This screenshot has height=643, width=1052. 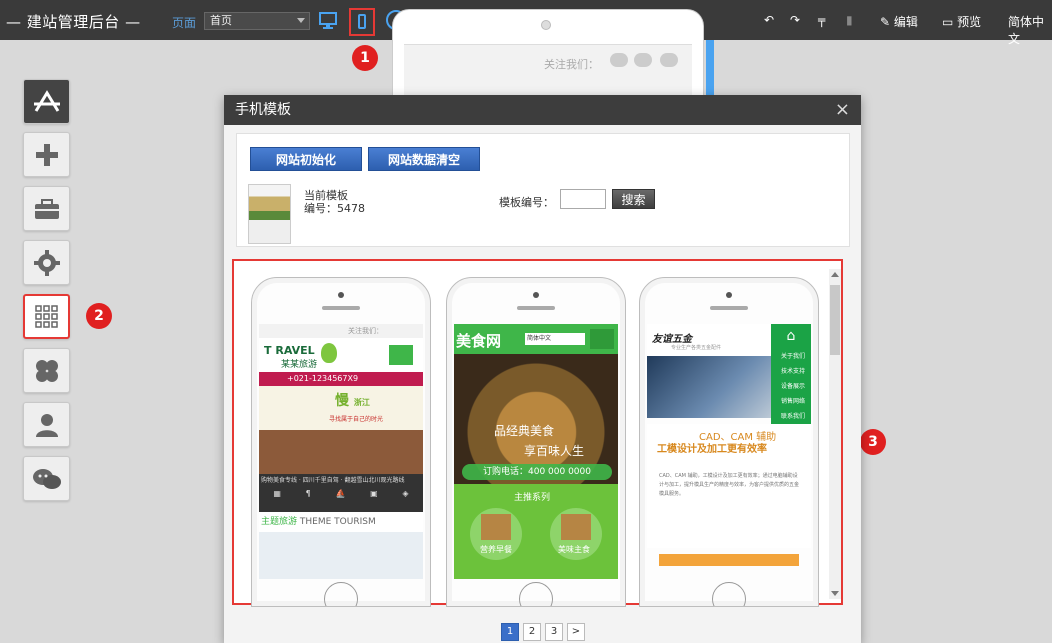 What do you see at coordinates (289, 350) in the screenshot?
I see `travel-logo: T RAVEL` at bounding box center [289, 350].